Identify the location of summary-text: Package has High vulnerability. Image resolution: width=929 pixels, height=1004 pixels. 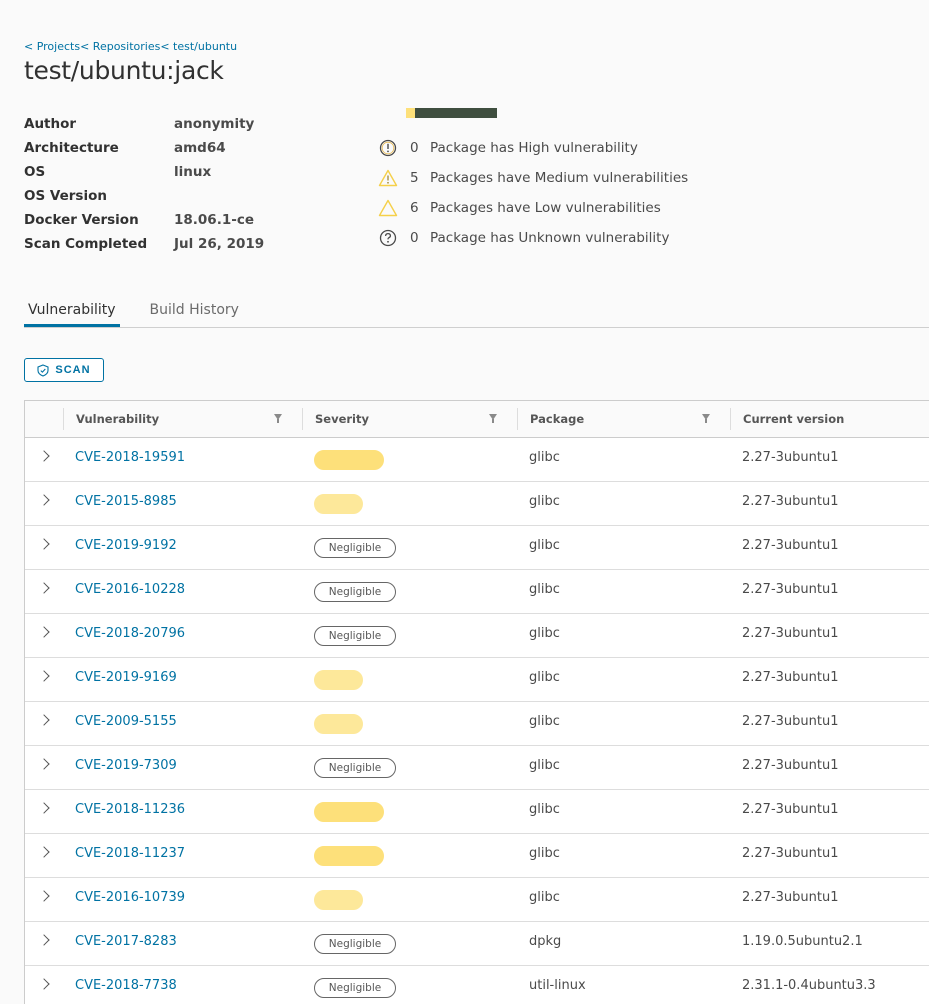
(534, 148).